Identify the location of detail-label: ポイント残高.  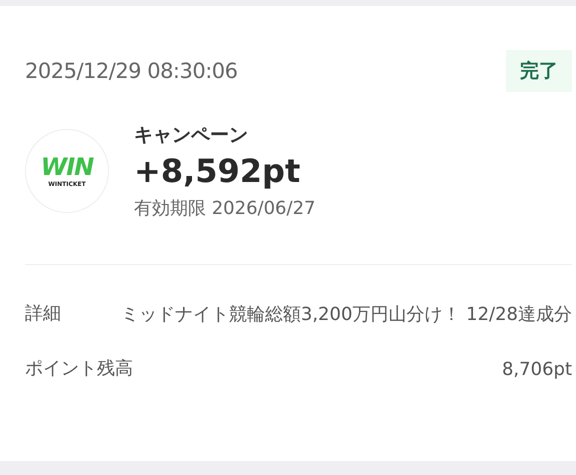
(79, 369).